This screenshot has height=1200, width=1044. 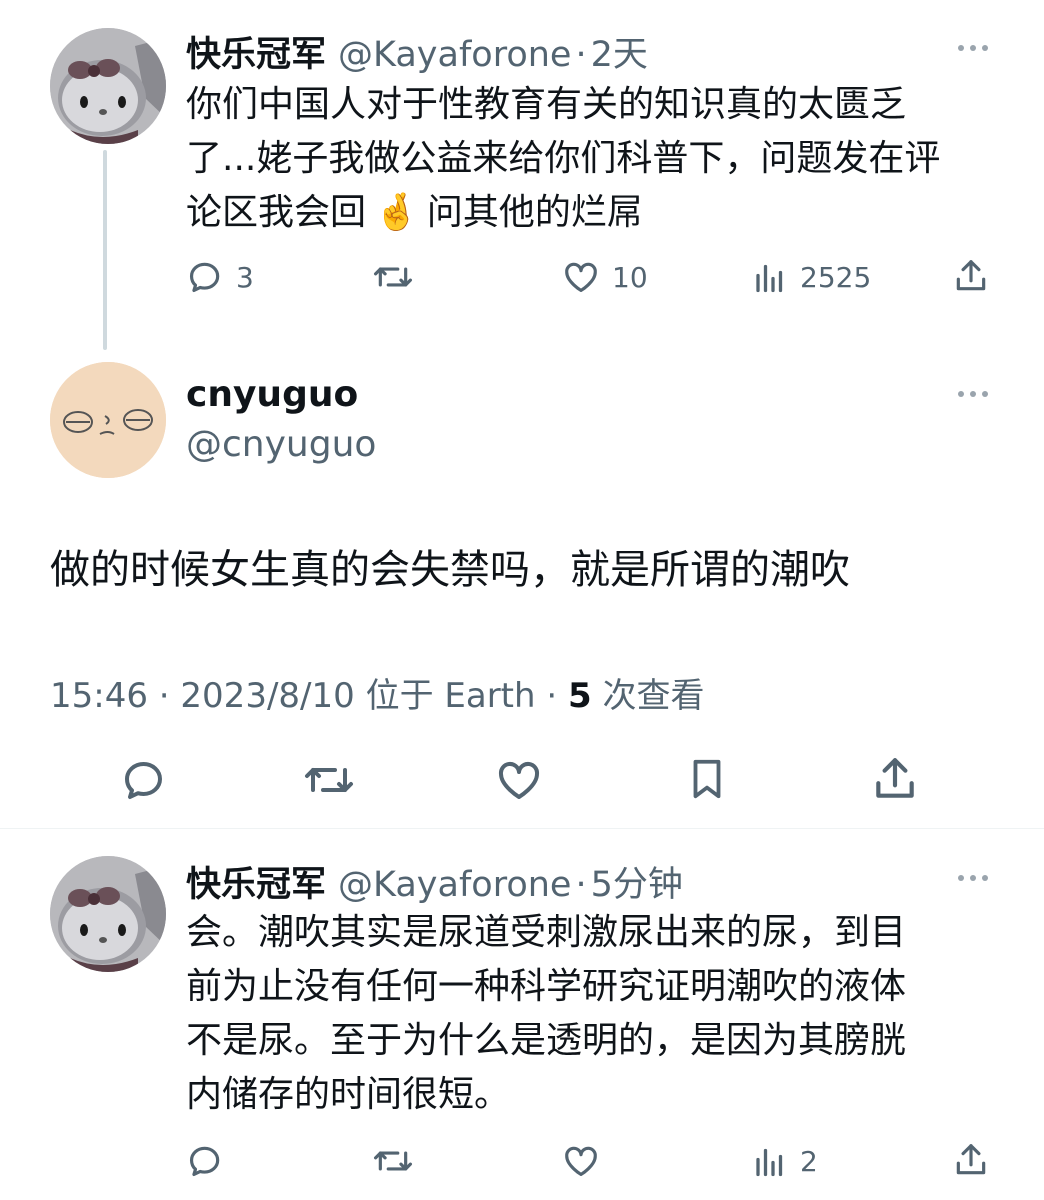 I want to click on main-post-bookmark-button, so click(x=707, y=781).